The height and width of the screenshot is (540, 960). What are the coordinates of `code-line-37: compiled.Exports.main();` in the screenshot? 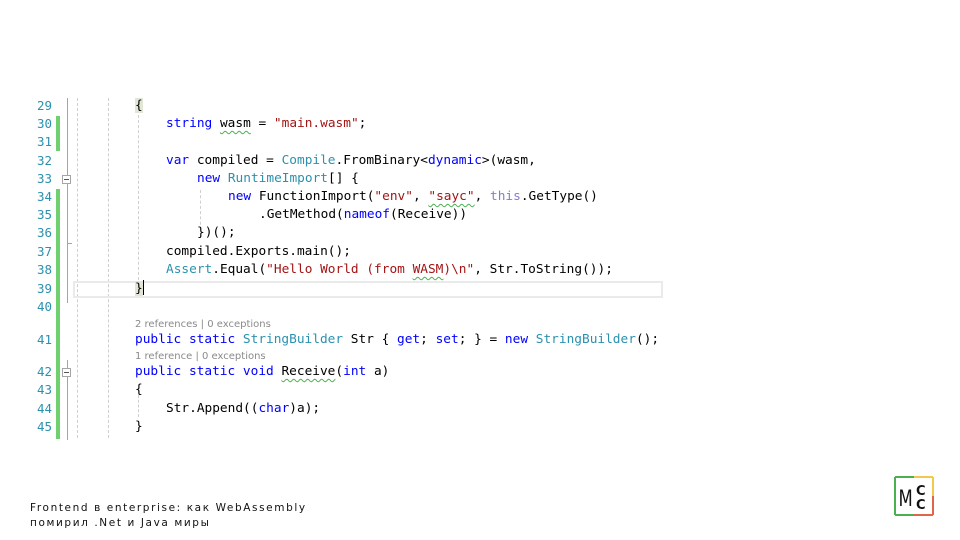 It's located at (258, 252).